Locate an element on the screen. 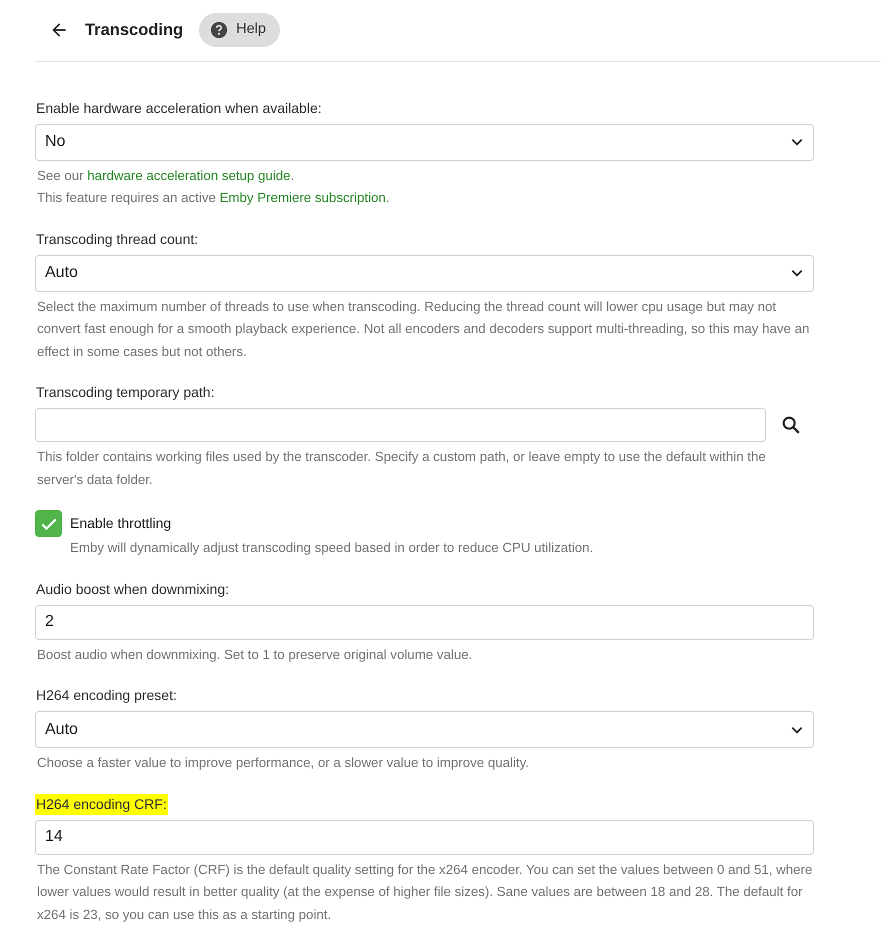  field-label: H264 encoding CRF: is located at coordinates (101, 804).